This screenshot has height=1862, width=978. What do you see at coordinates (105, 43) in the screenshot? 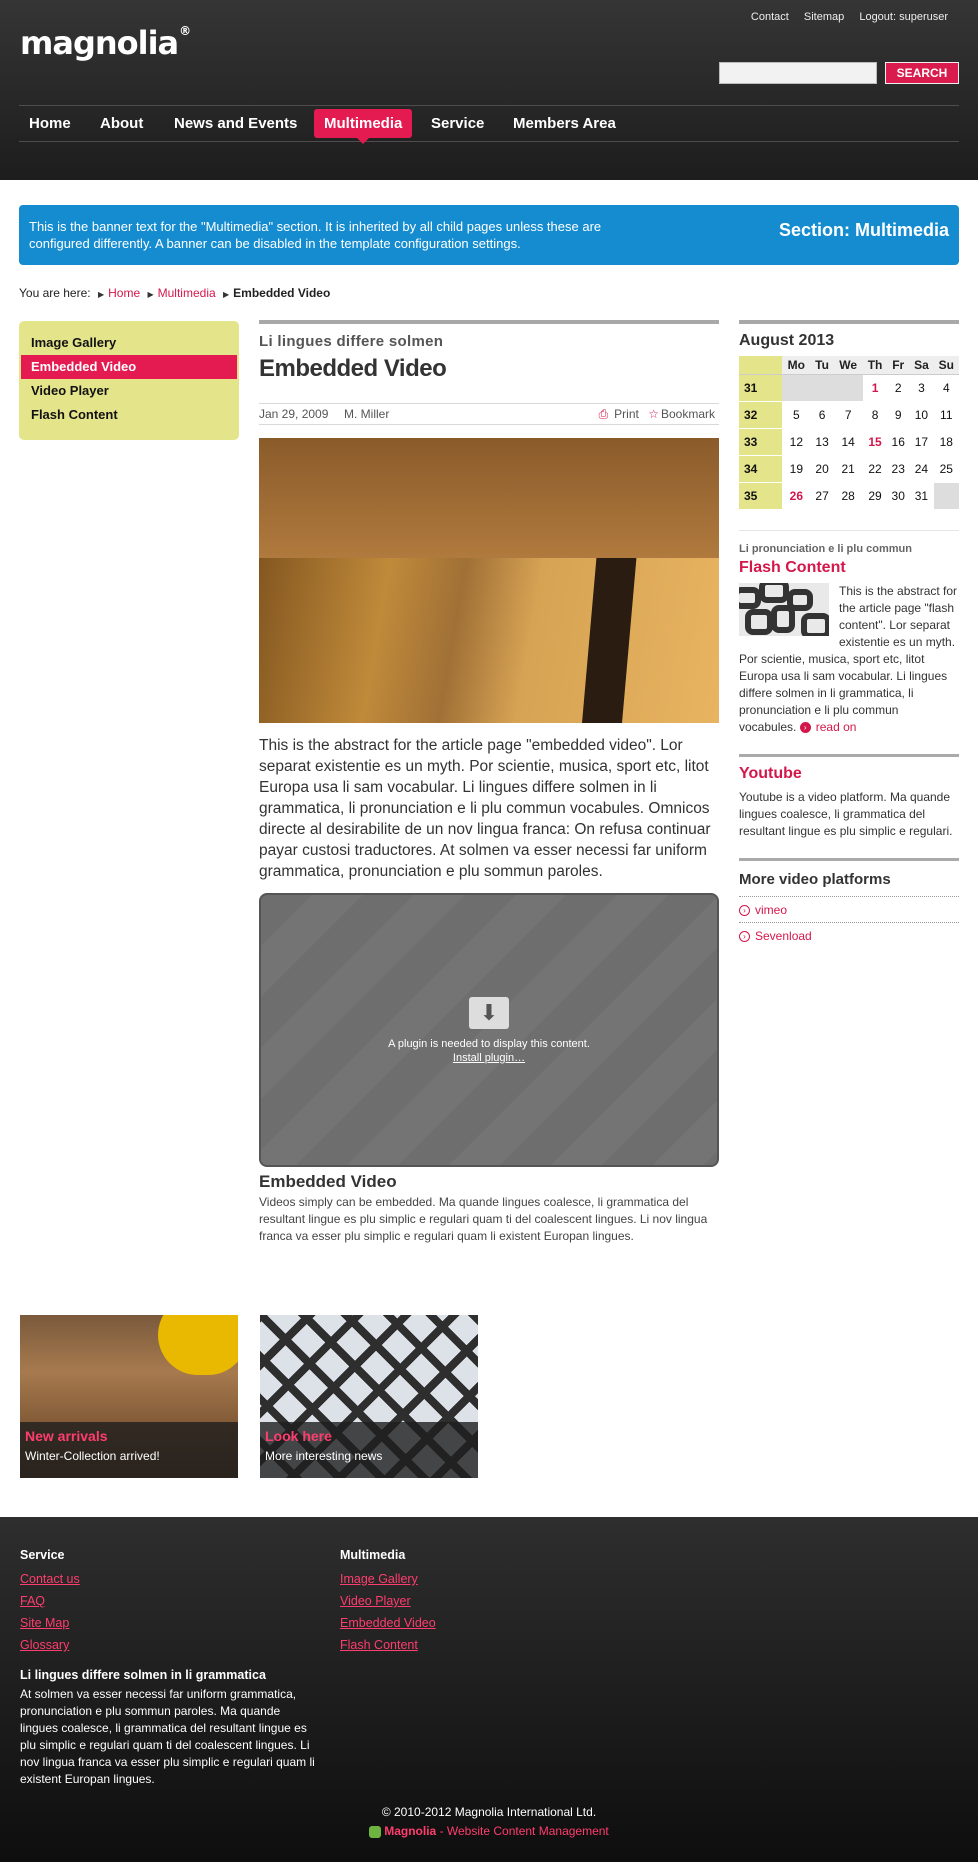
I see `logo: magnolia®` at bounding box center [105, 43].